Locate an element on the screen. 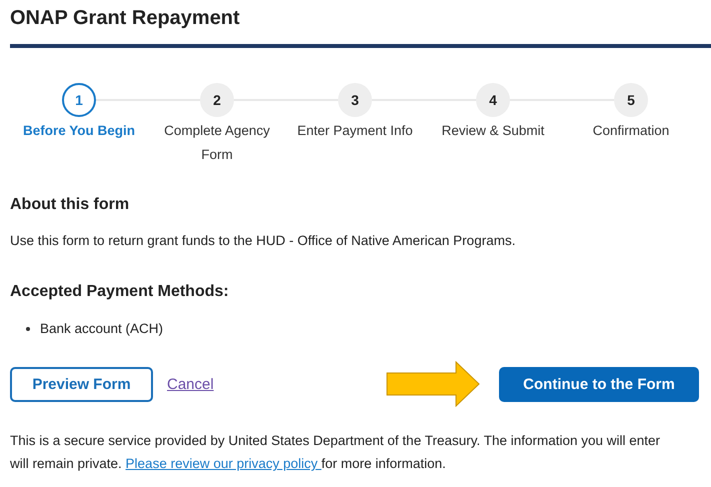  page-title: ONAP Grant Repayment is located at coordinates (125, 18).